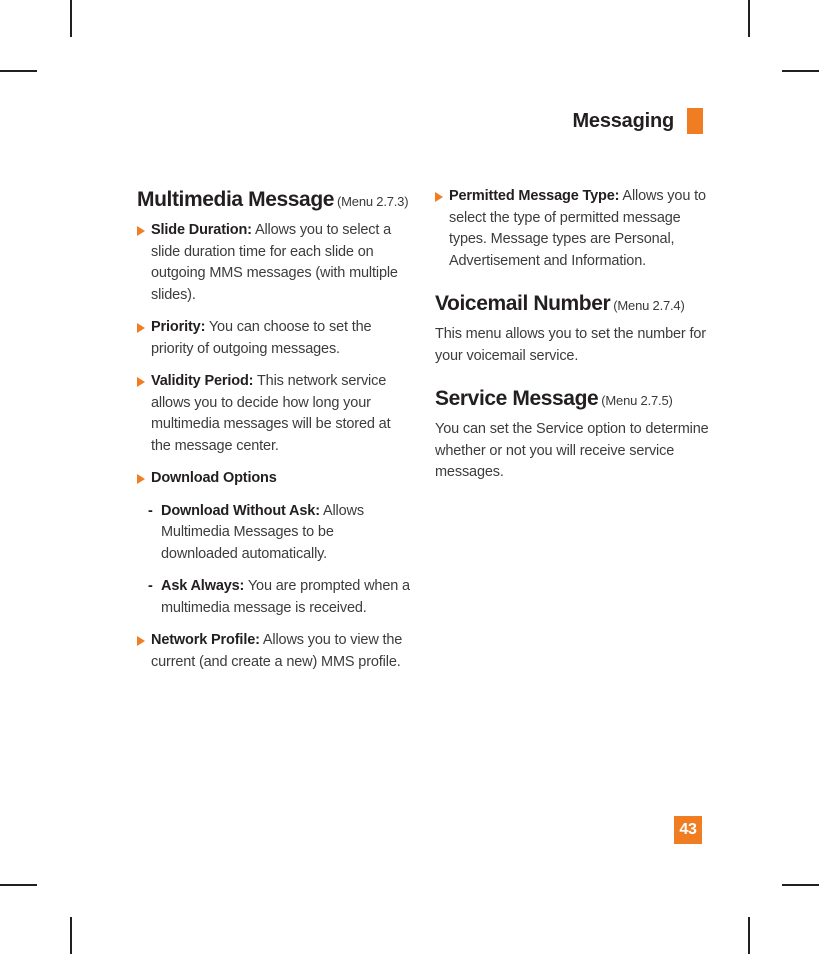  I want to click on section-tab-marker, so click(695, 121).